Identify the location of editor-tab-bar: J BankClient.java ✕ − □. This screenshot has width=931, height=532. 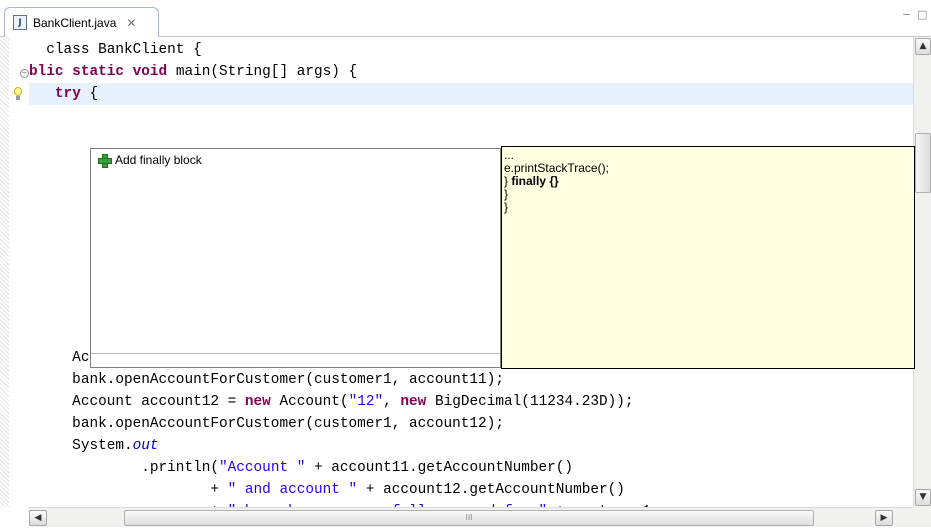
(465, 18).